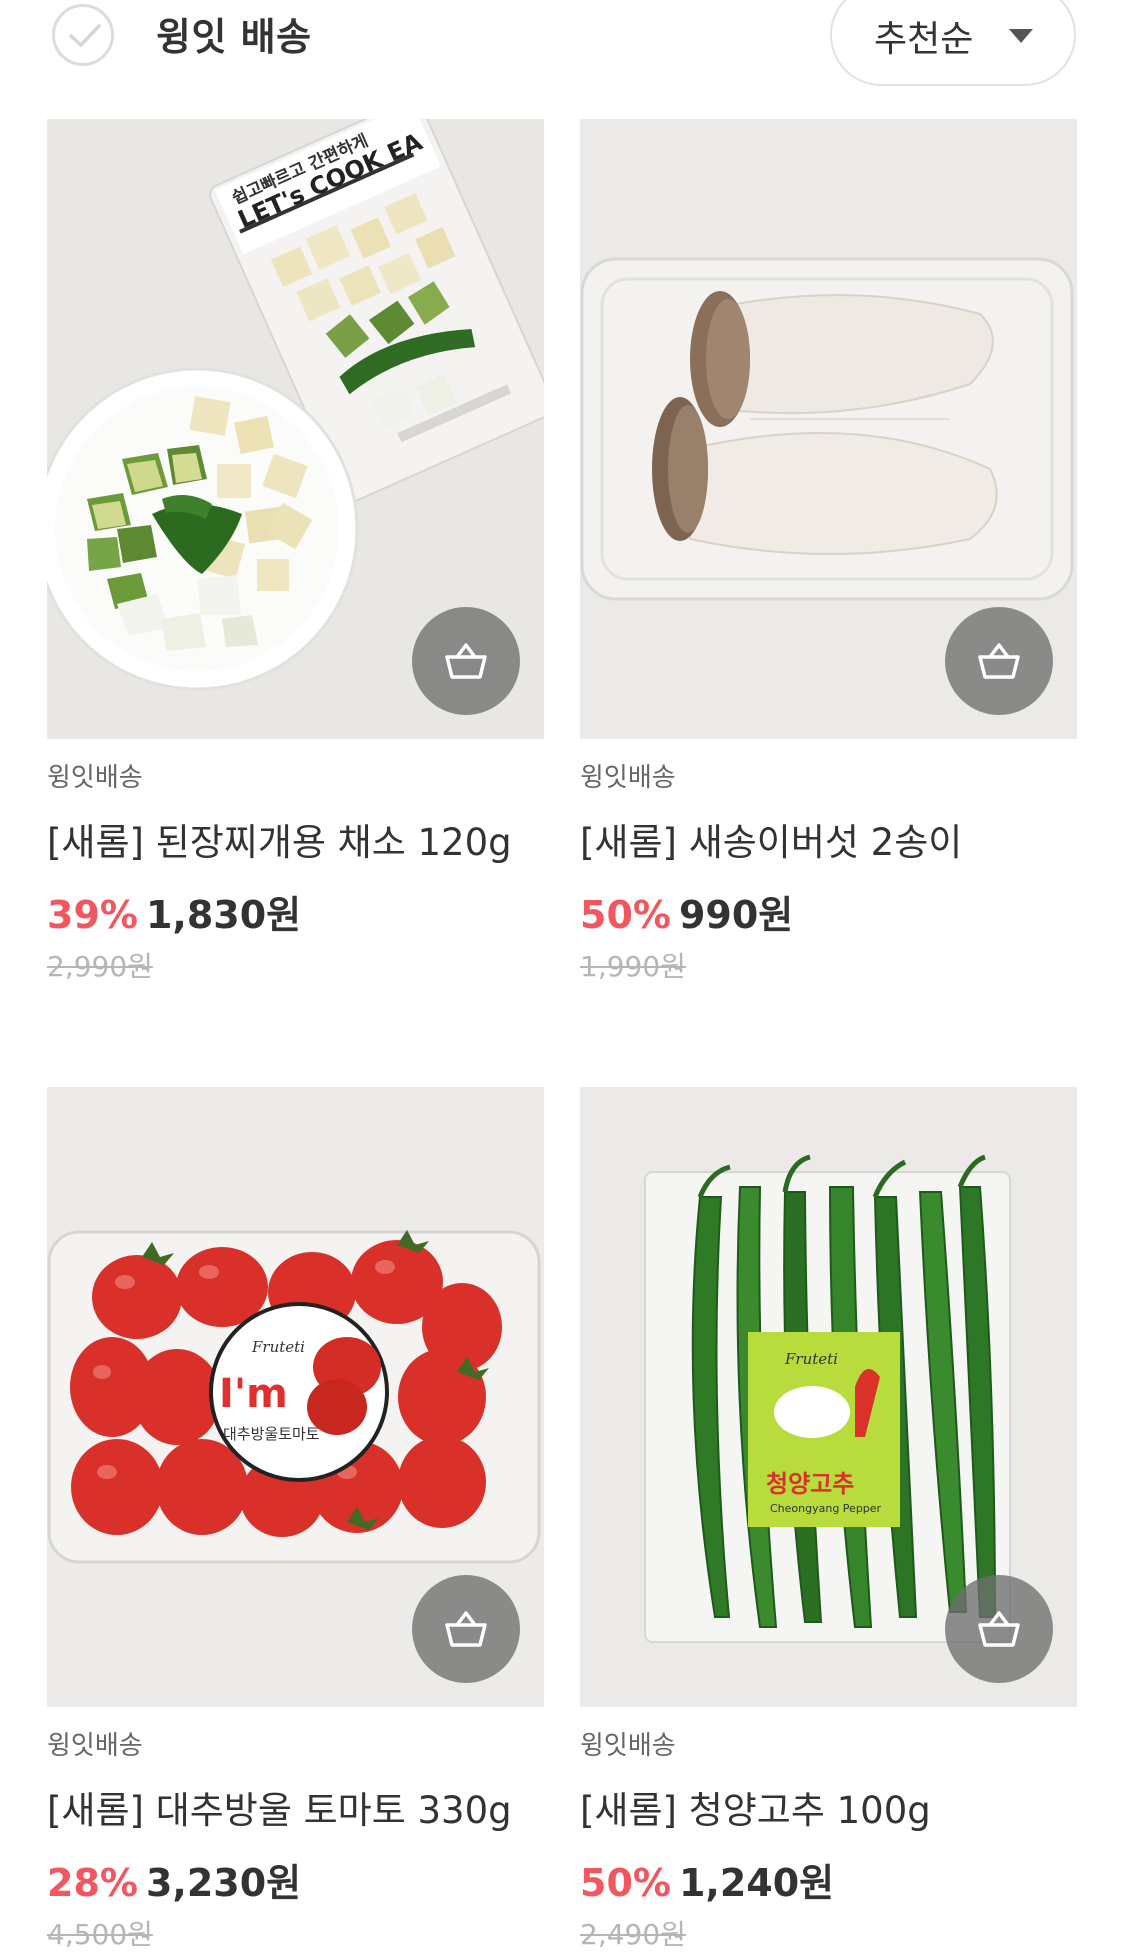  Describe the element at coordinates (100, 966) in the screenshot. I see `original-price: 2,990원` at that location.